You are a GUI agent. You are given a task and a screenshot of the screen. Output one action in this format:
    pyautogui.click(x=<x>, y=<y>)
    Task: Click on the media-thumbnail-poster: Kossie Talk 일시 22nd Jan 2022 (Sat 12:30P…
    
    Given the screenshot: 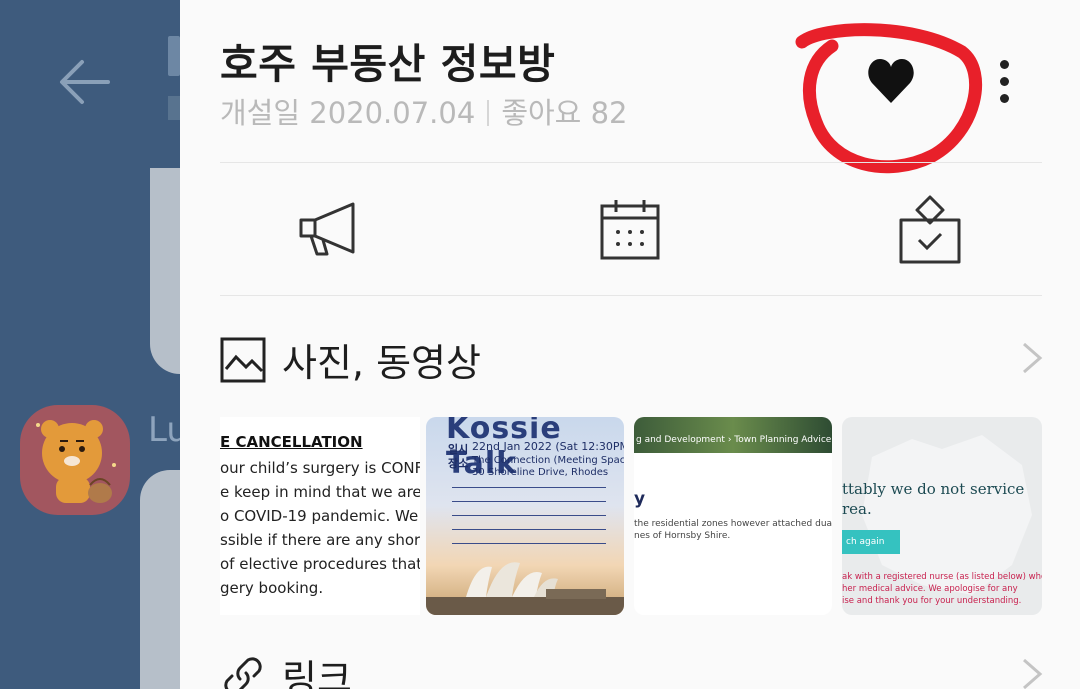 What is the action you would take?
    pyautogui.click(x=525, y=516)
    